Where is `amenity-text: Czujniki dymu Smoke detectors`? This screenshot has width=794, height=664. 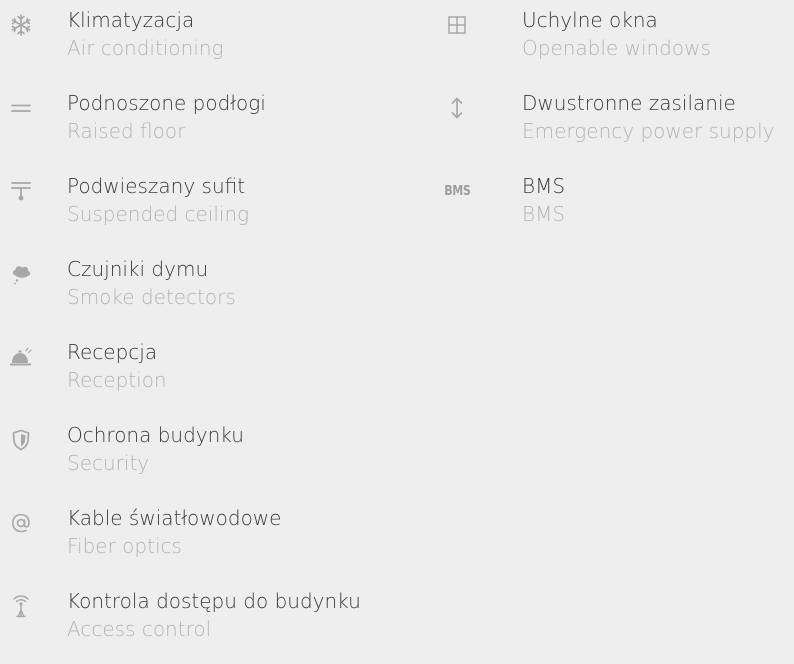
amenity-text: Czujniki dymu Smoke detectors is located at coordinates (151, 283).